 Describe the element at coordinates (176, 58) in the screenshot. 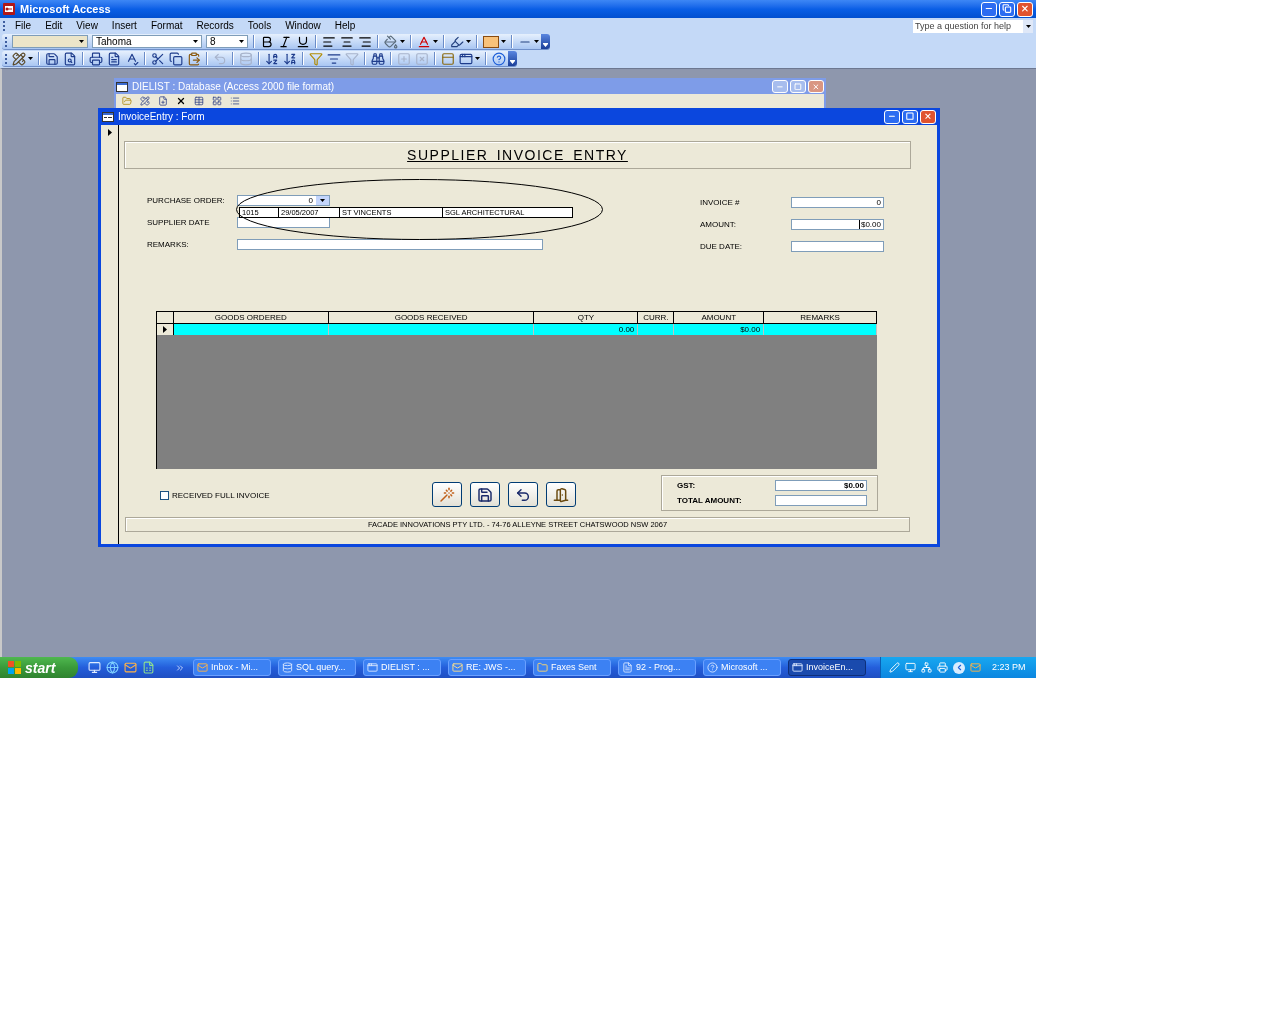

I see `copy-icon` at that location.